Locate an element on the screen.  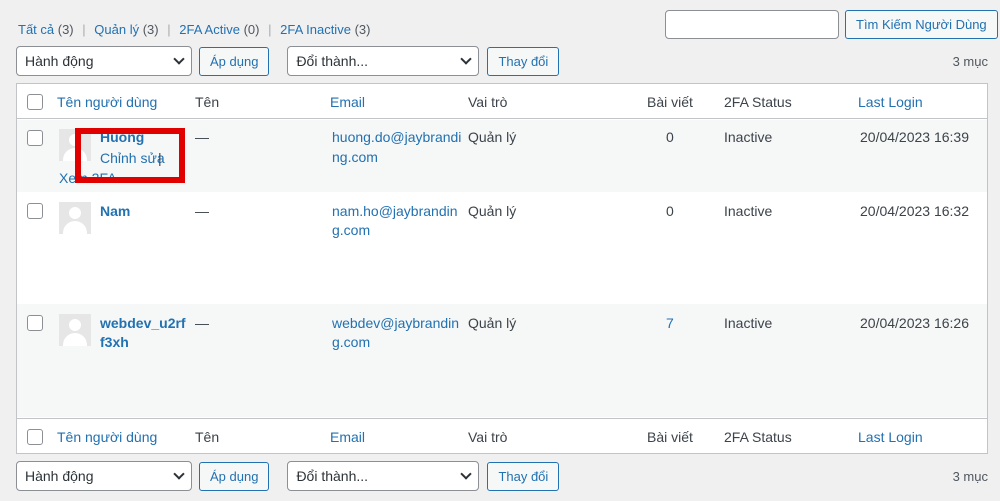
last-login: 20/04/2023 16:26 is located at coordinates (914, 323).